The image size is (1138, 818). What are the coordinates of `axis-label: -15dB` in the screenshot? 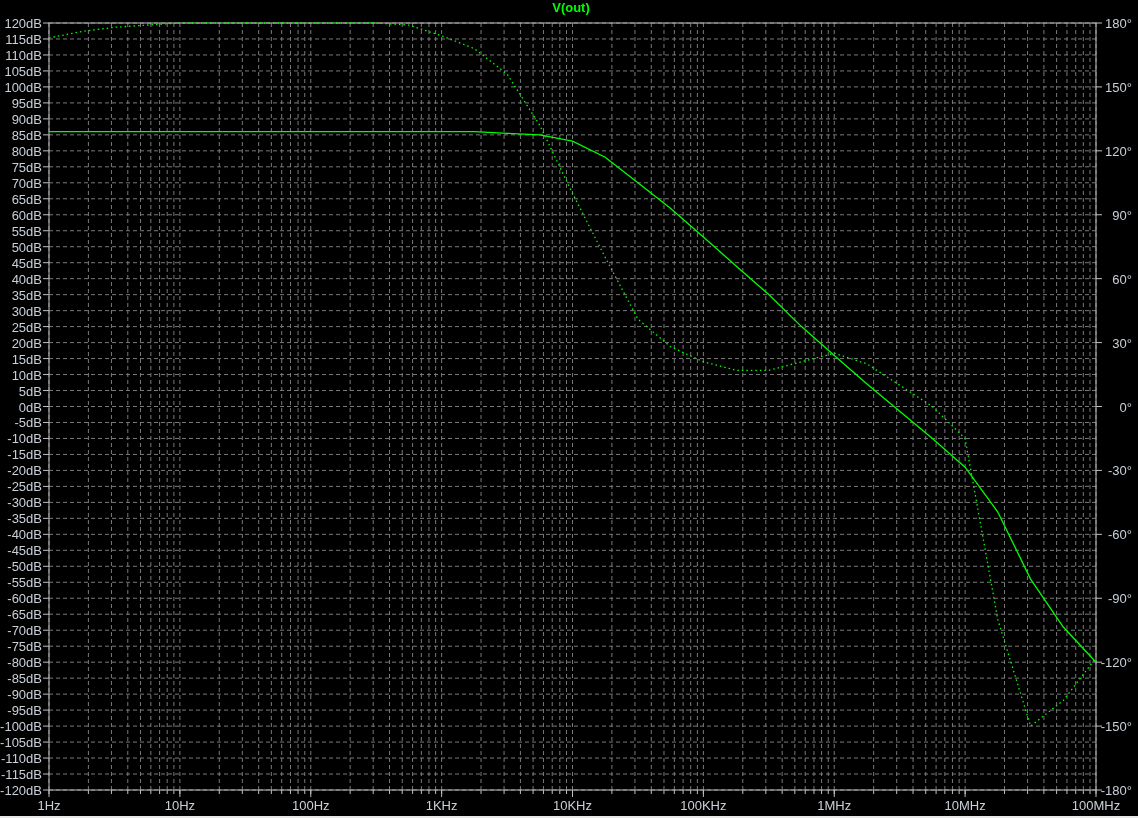 It's located at (24, 455).